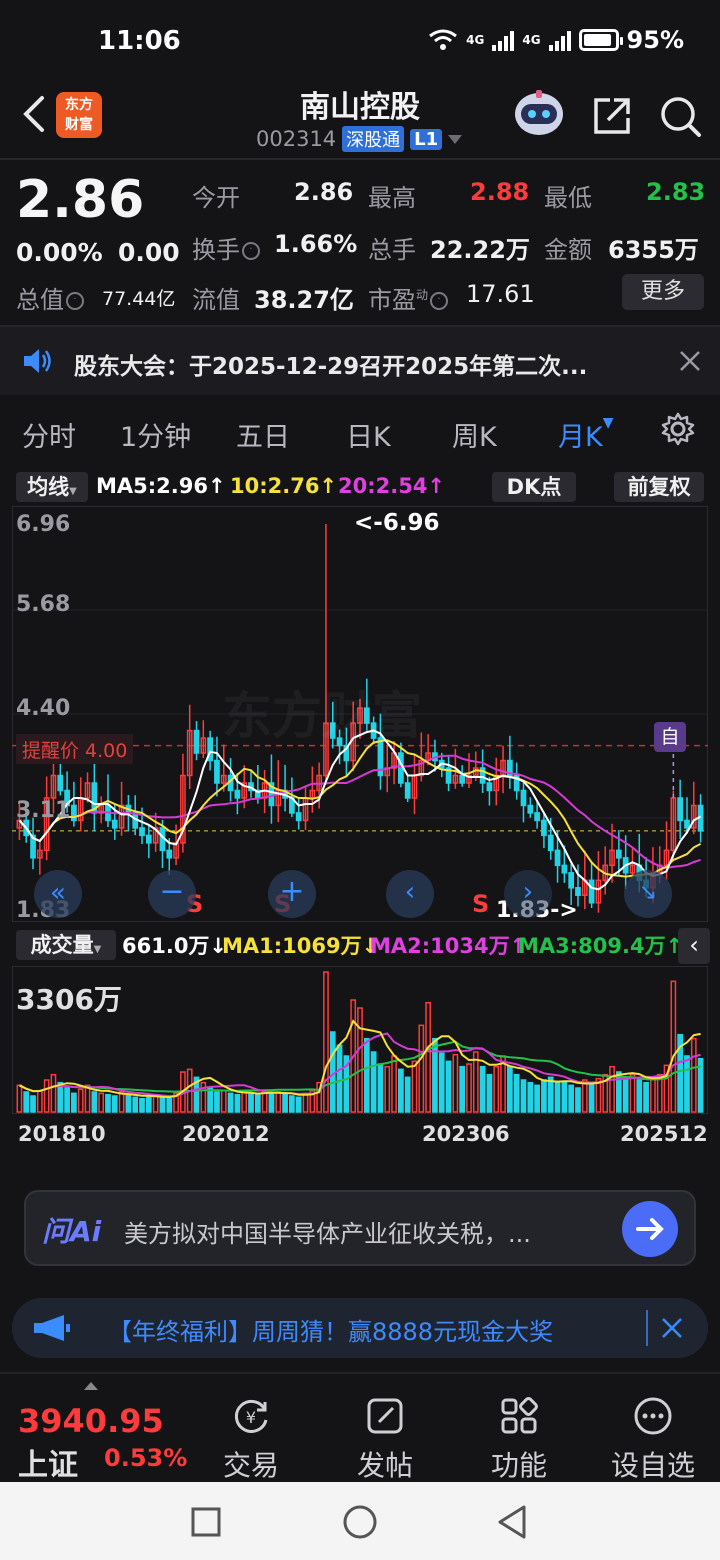 The image size is (720, 1560). What do you see at coordinates (392, 486) in the screenshot?
I see `ma20-value: 20:2.54↑` at bounding box center [392, 486].